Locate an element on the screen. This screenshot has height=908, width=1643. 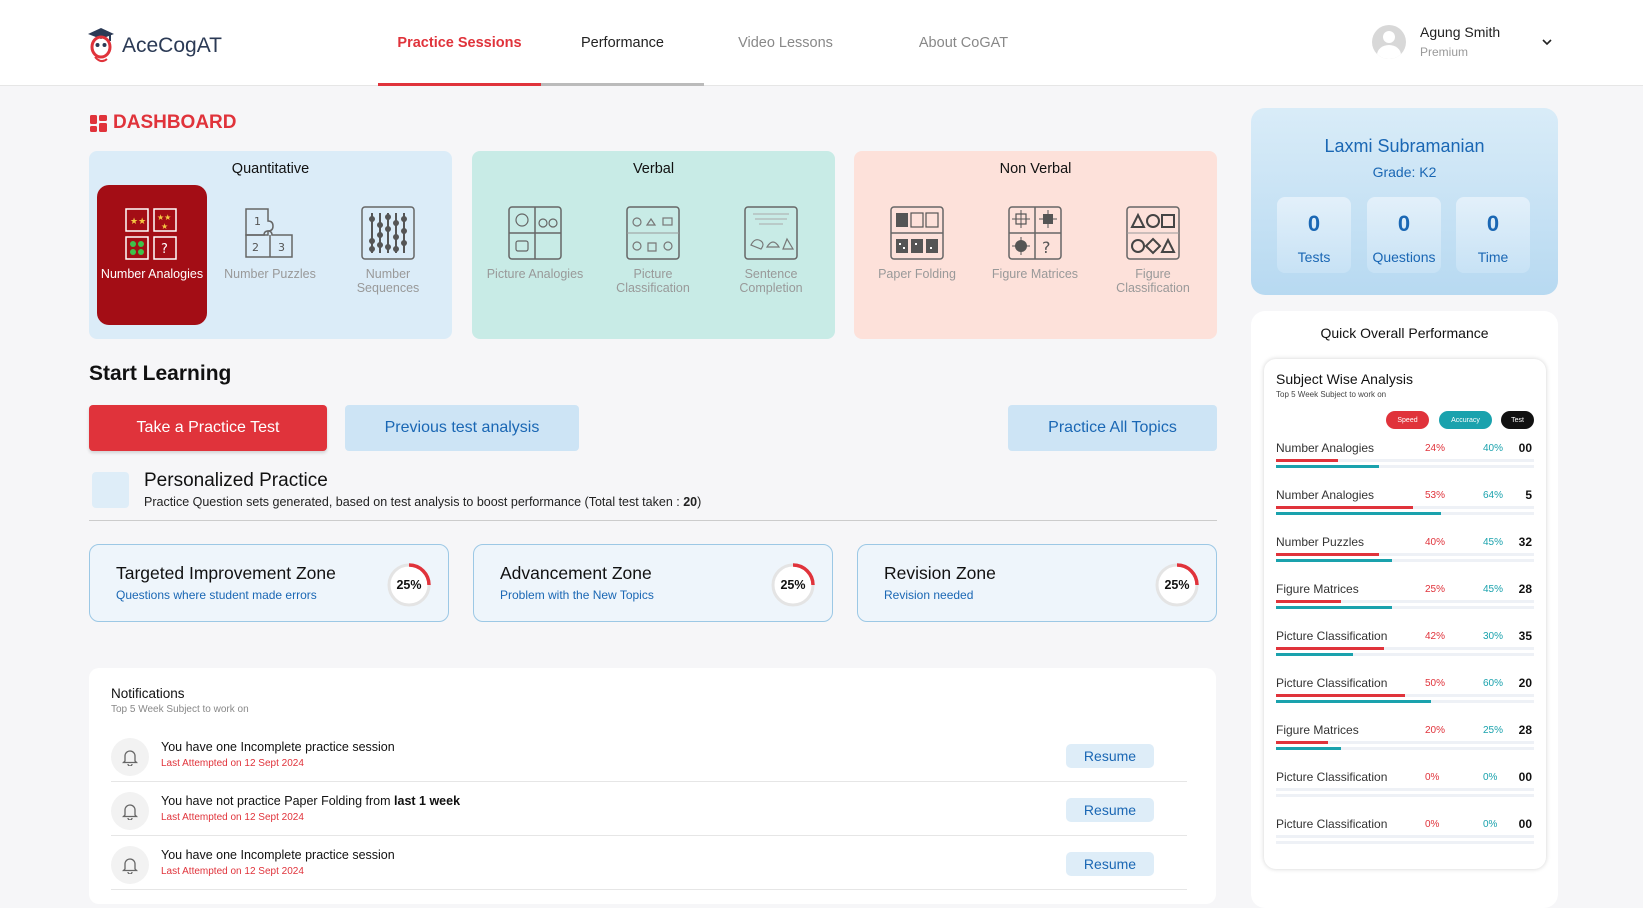
tab-practice-sessions: Practice Sessions is located at coordinates (459, 43).